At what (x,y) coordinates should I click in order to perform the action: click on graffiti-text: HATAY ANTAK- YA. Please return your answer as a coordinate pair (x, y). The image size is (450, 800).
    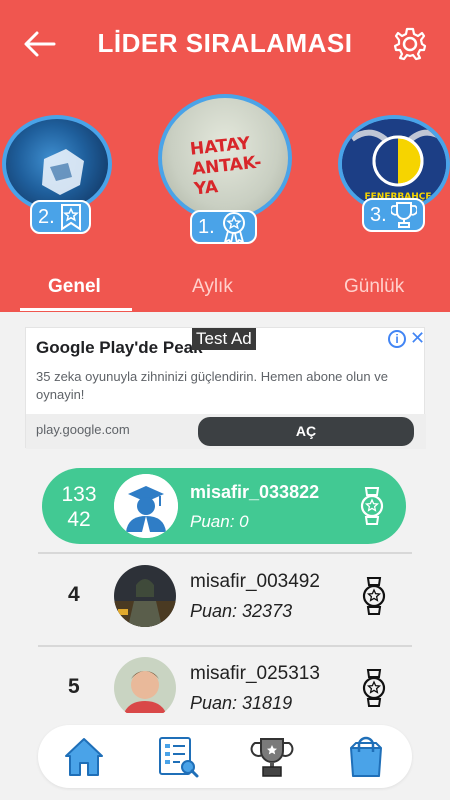
    Looking at the image, I should click on (226, 166).